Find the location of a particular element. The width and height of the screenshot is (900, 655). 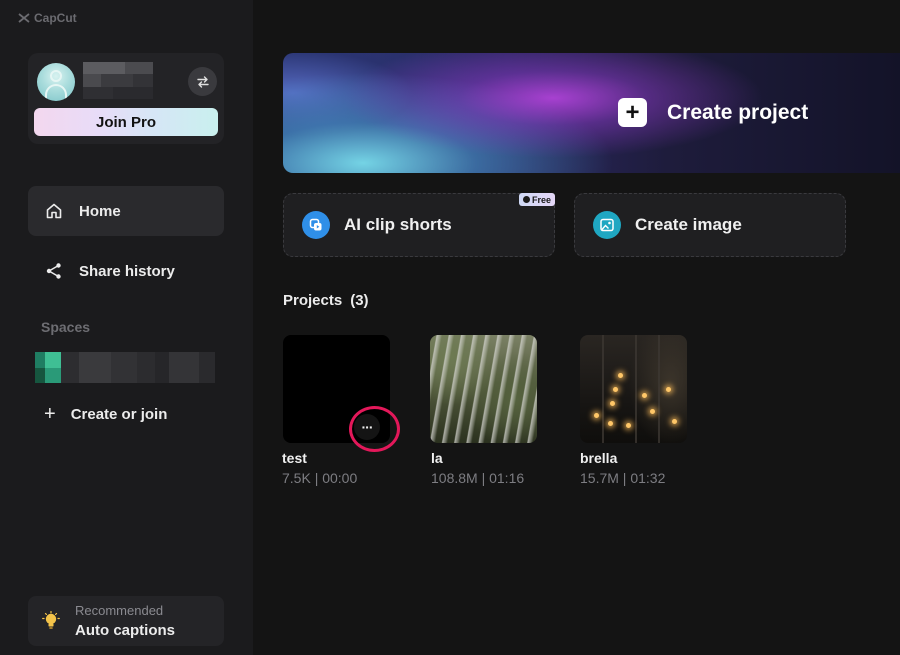

projects-heading: Projects (3) is located at coordinates (326, 300).